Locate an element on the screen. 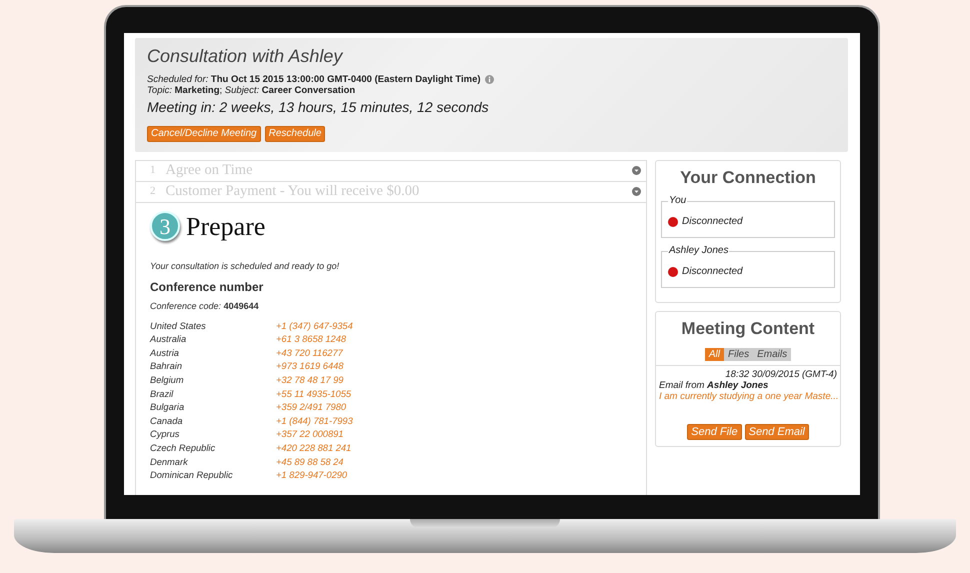  country-name: Austria is located at coordinates (165, 353).